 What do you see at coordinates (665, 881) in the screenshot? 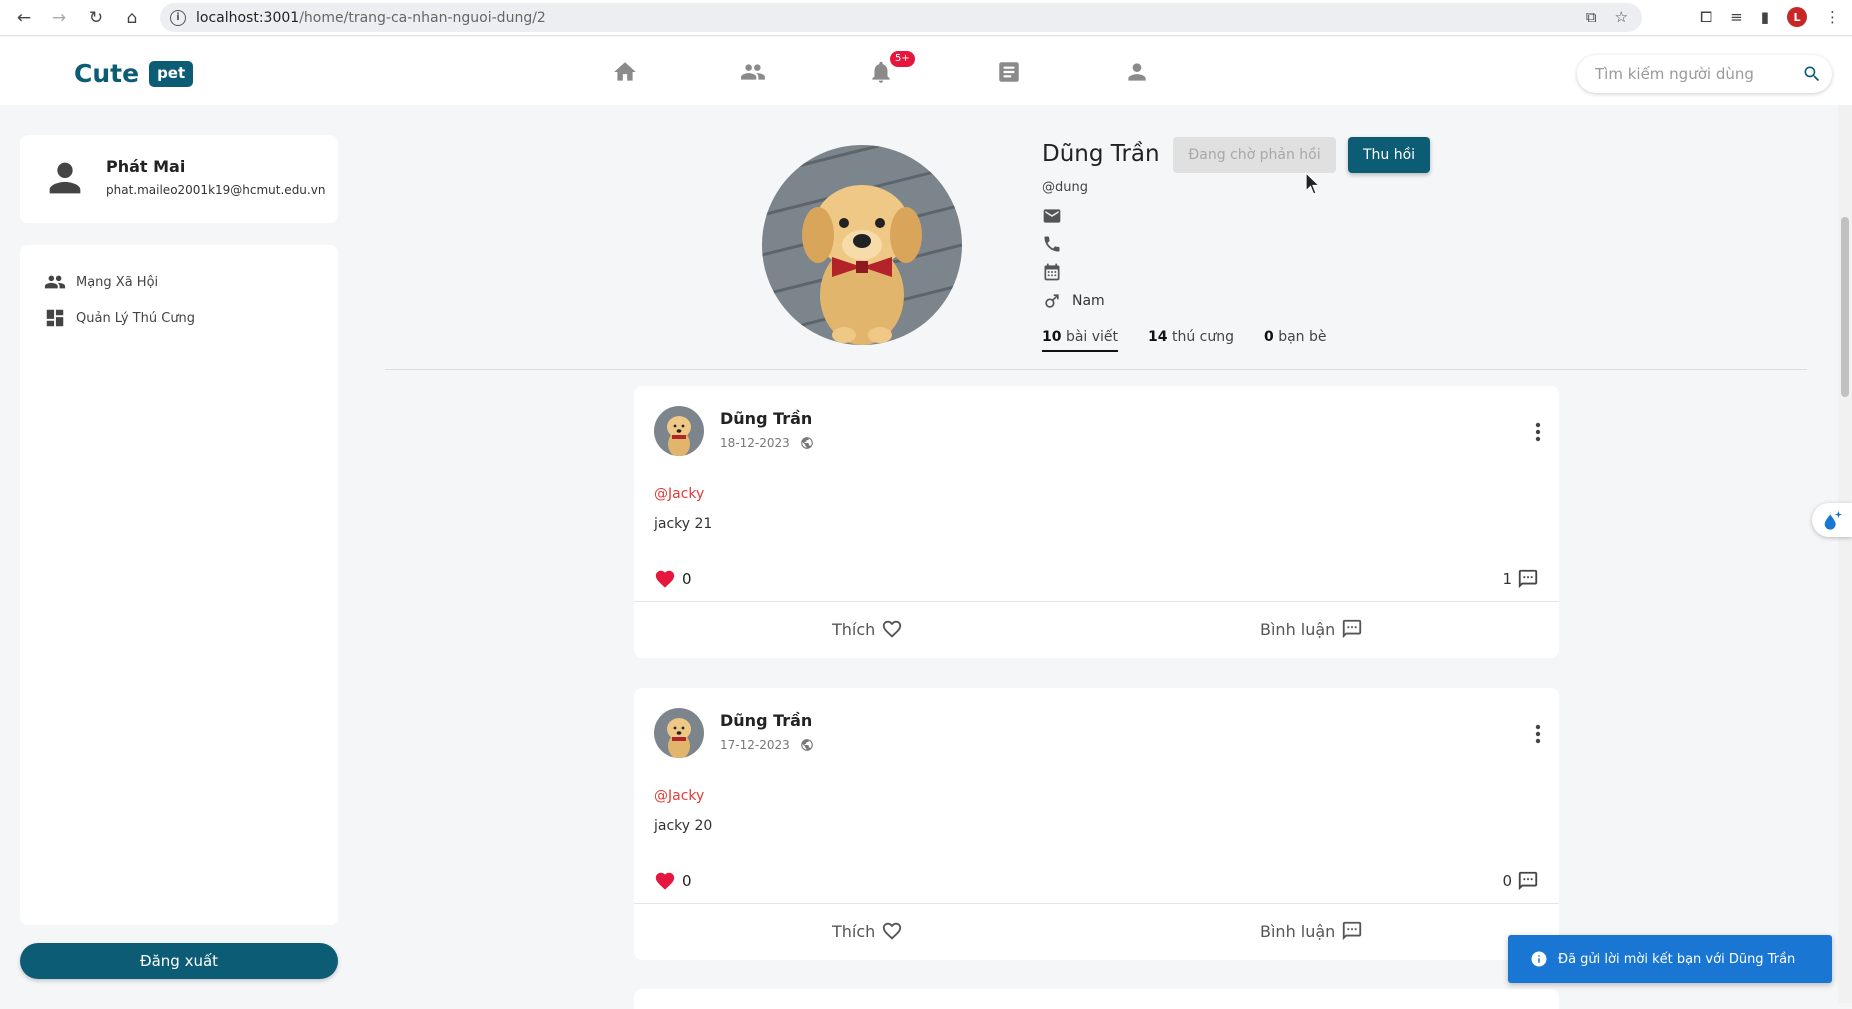
I see `heart-filled-icon` at bounding box center [665, 881].